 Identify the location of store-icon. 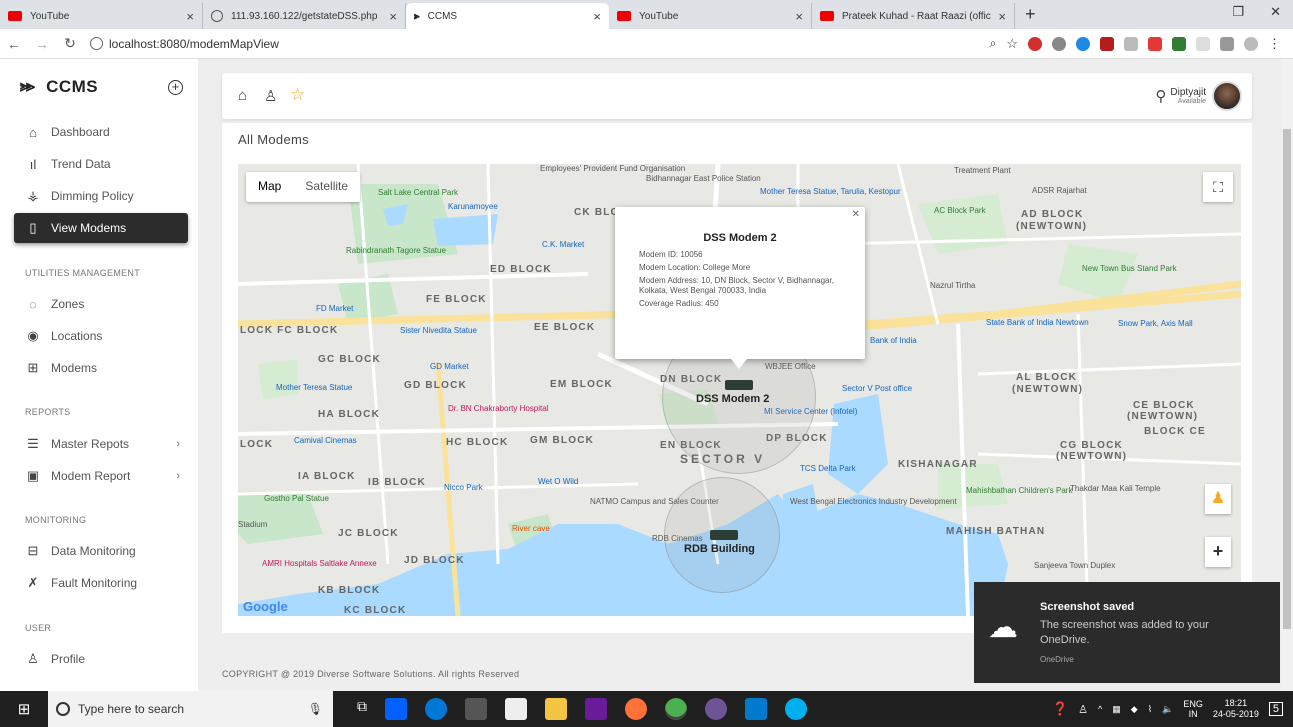
(476, 709).